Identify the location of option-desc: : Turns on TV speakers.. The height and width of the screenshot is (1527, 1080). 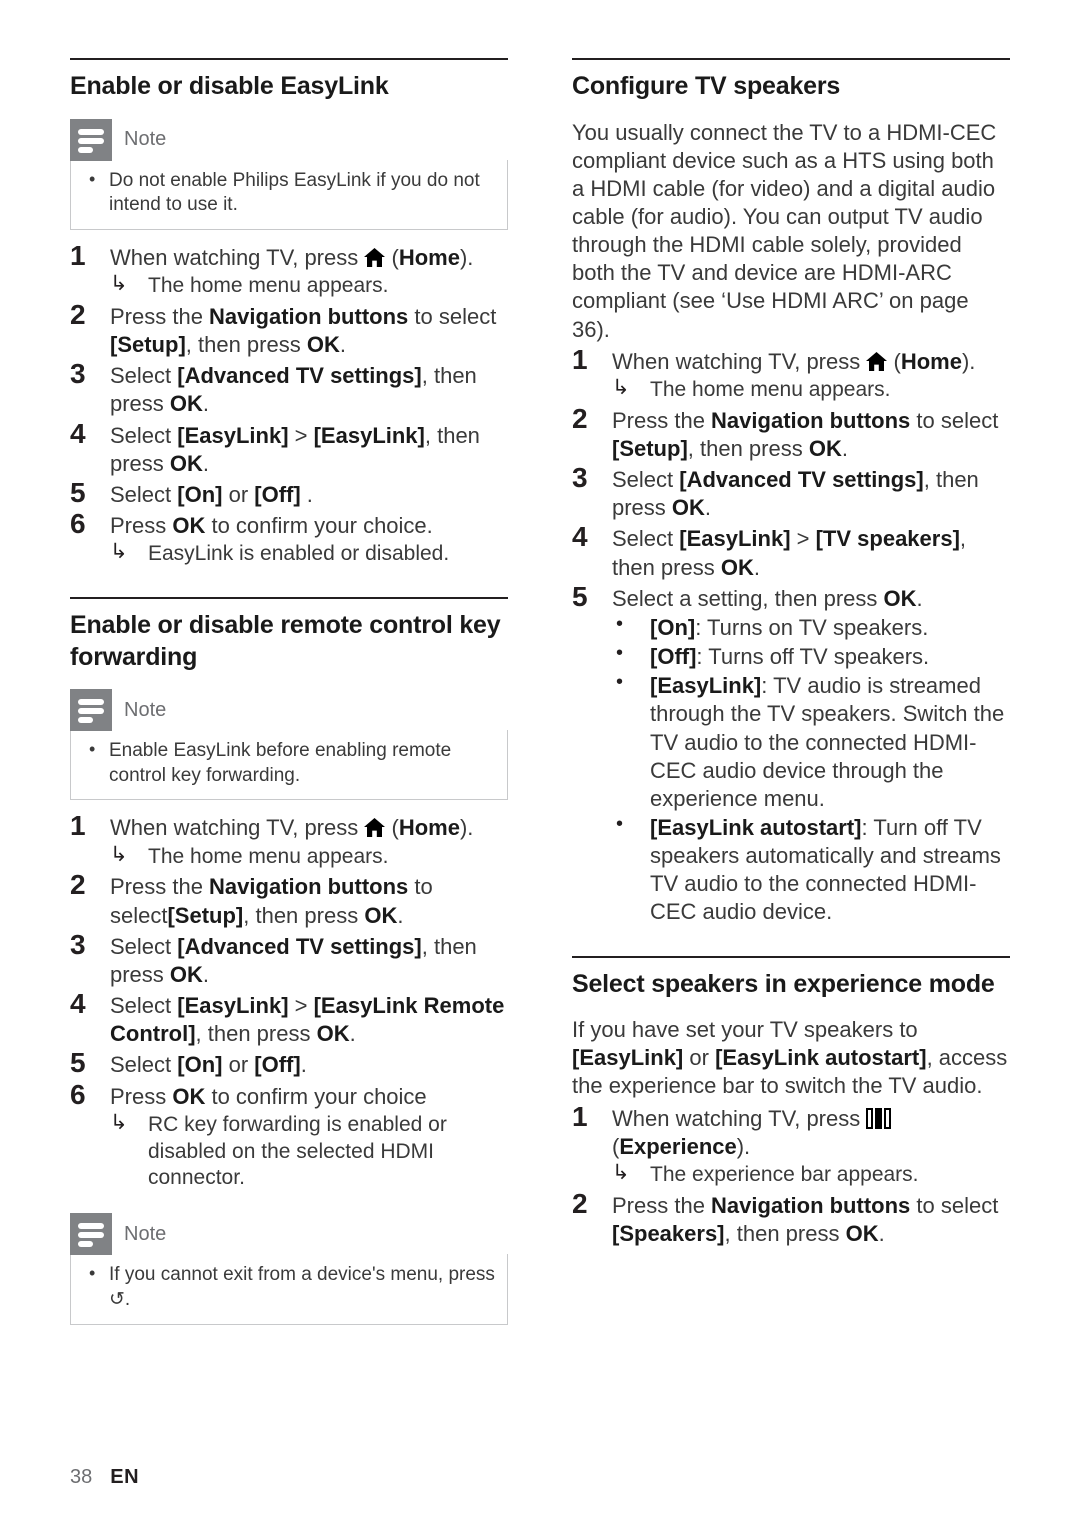
(812, 627).